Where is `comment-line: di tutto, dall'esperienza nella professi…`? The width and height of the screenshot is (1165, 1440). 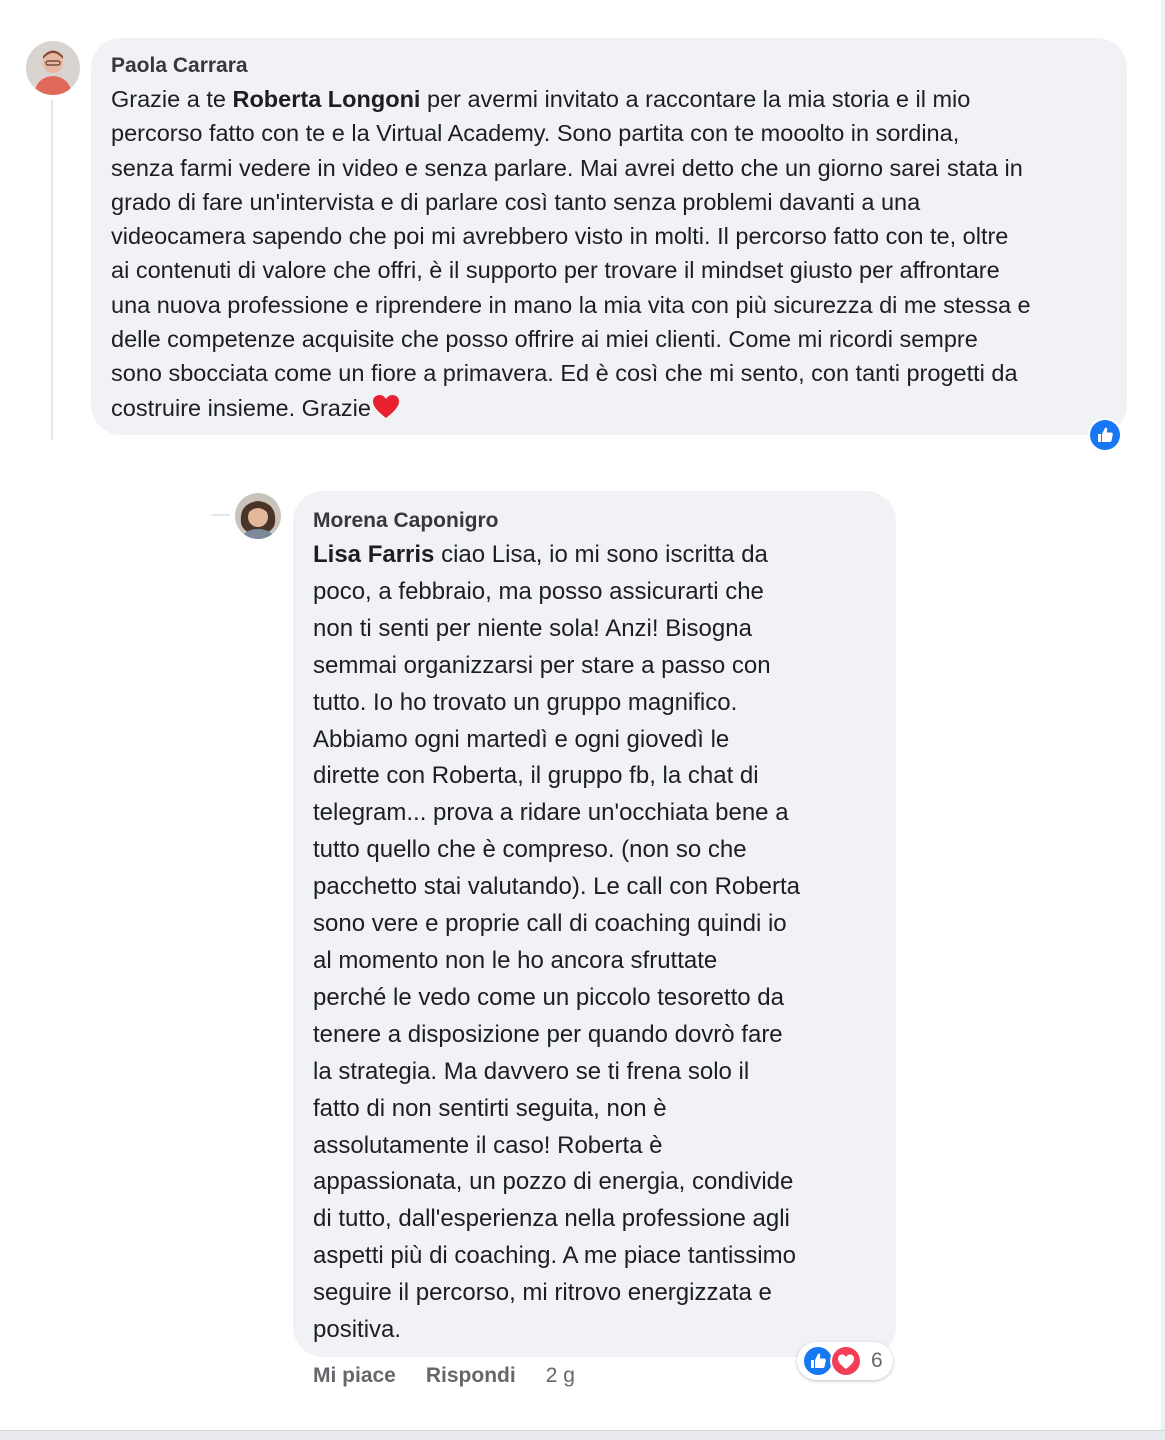
comment-line: di tutto, dall'esperienza nella professi… is located at coordinates (551, 1219).